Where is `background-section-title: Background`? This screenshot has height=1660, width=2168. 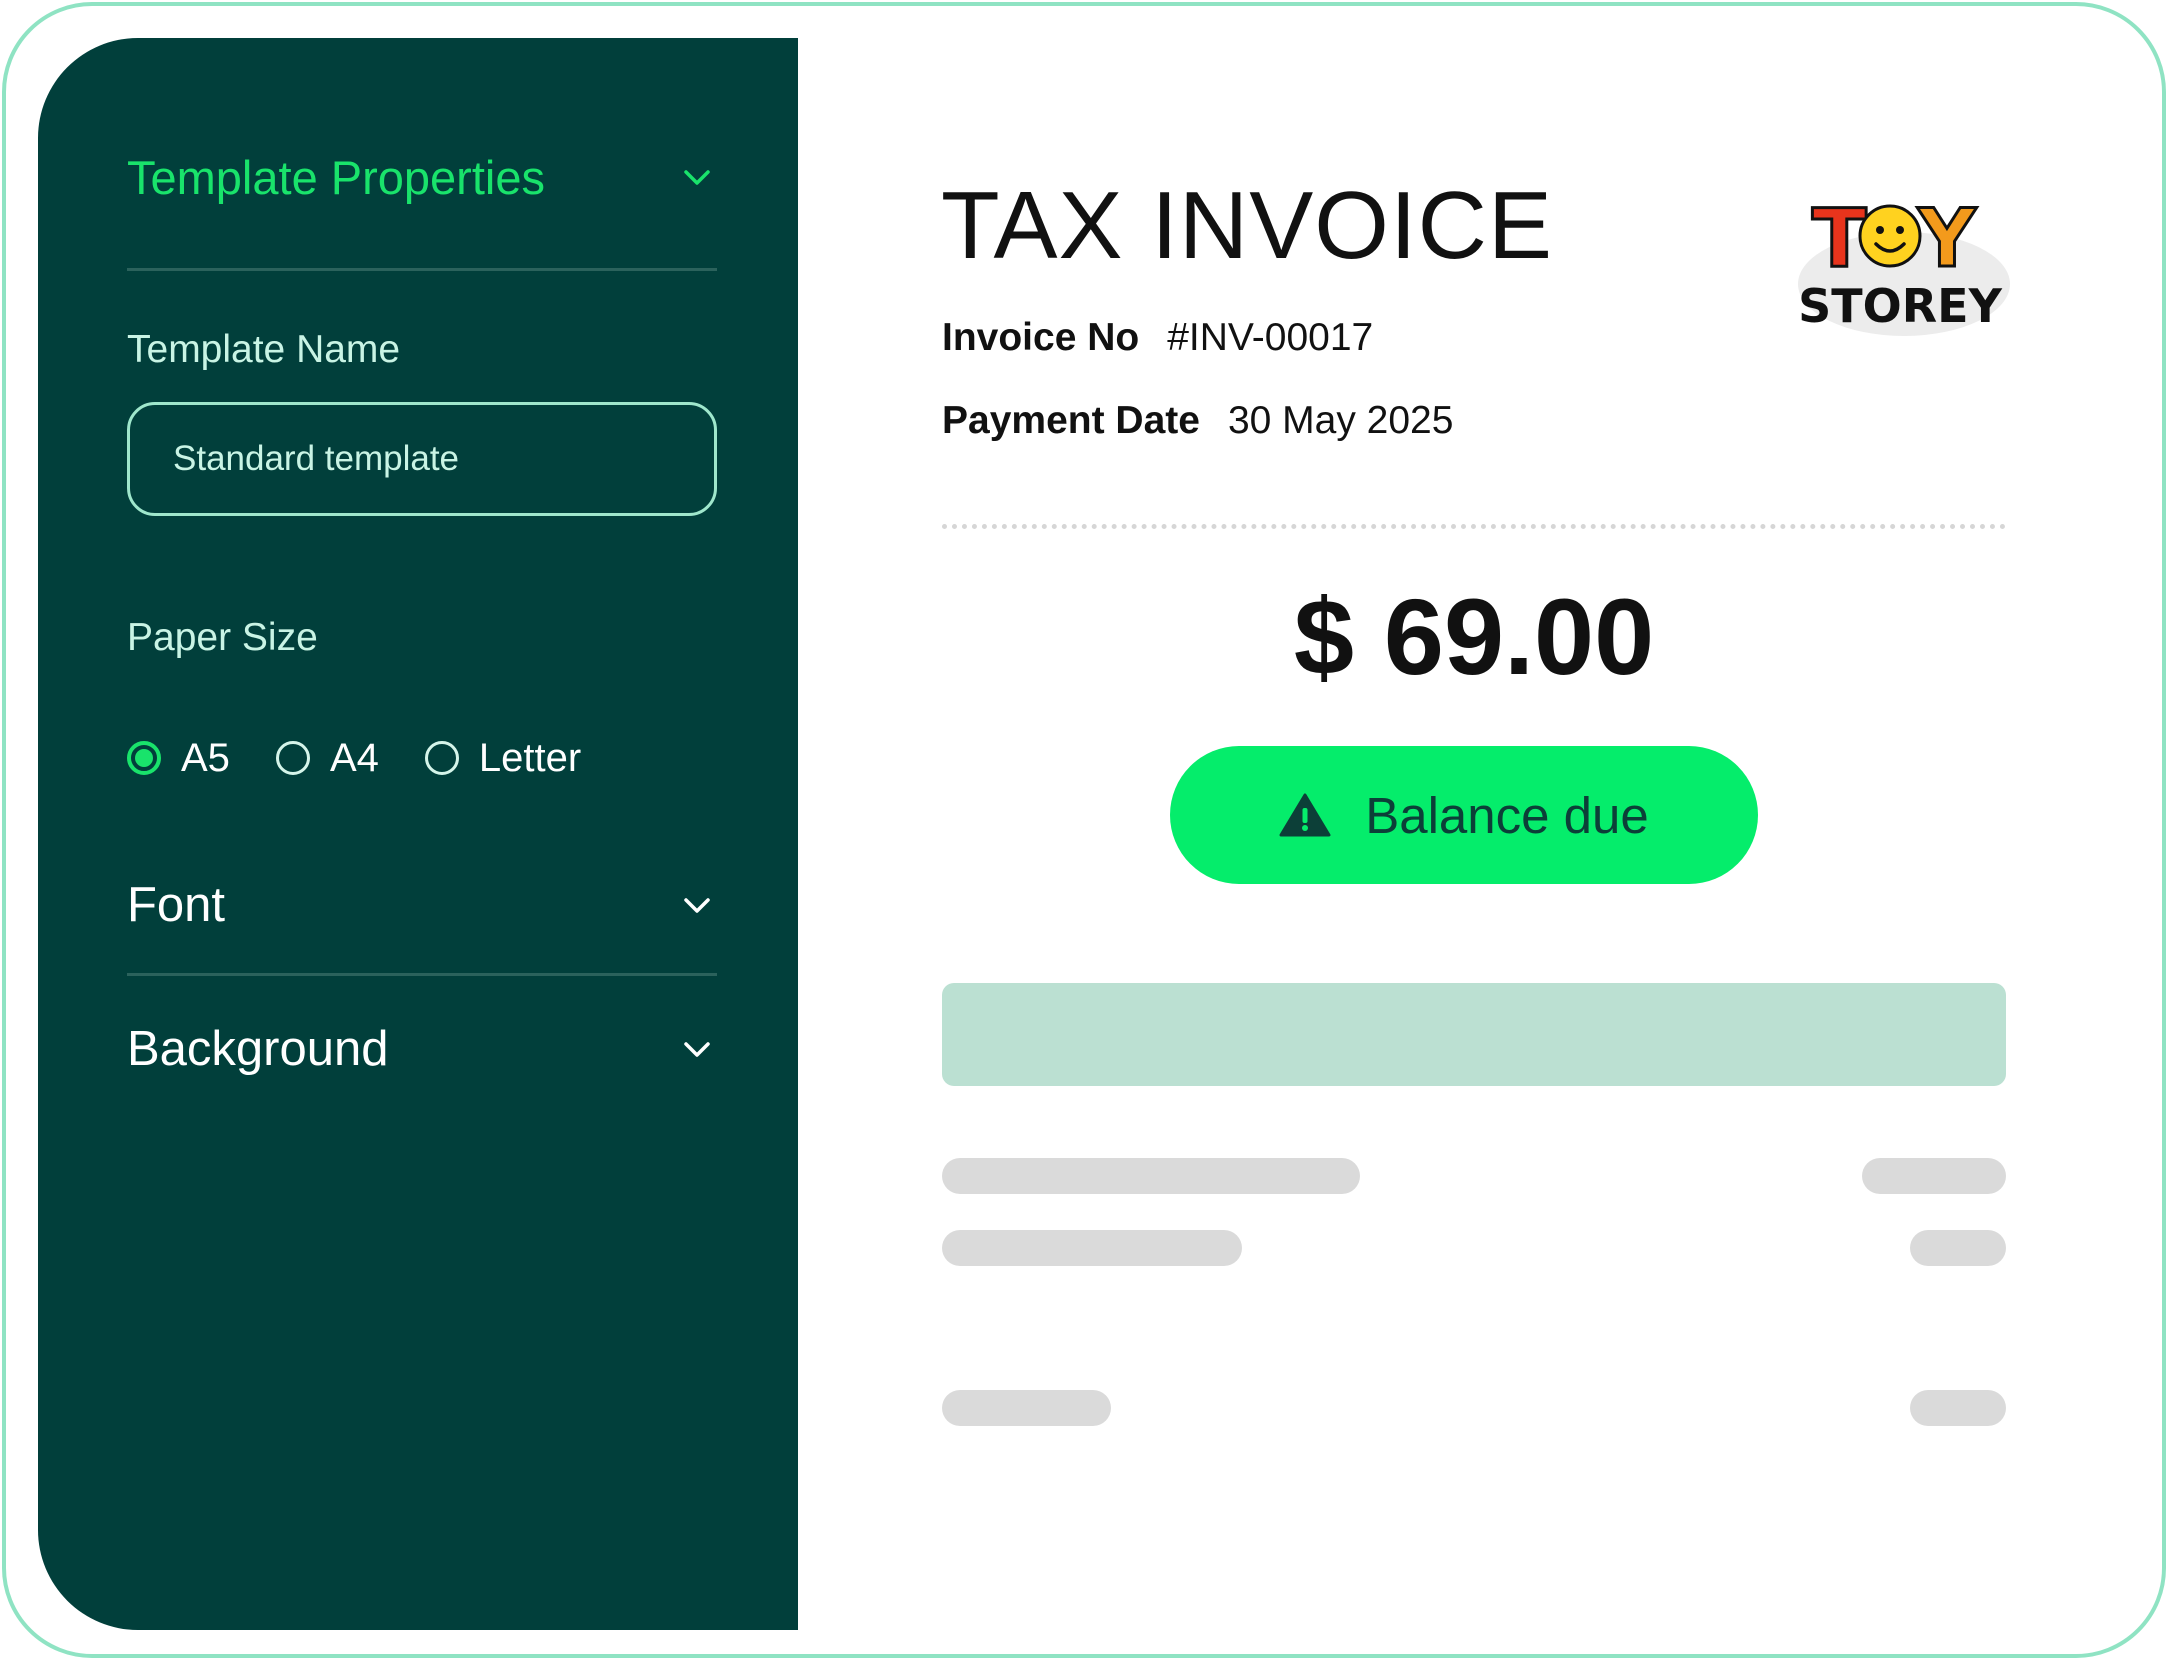
background-section-title: Background is located at coordinates (258, 1049).